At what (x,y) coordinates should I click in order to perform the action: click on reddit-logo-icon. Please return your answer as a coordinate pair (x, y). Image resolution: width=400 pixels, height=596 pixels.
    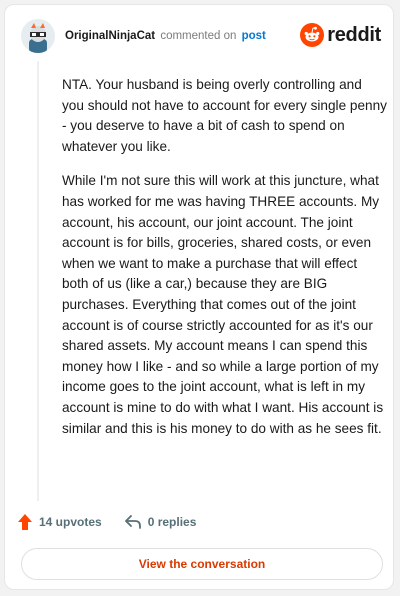
    Looking at the image, I should click on (312, 35).